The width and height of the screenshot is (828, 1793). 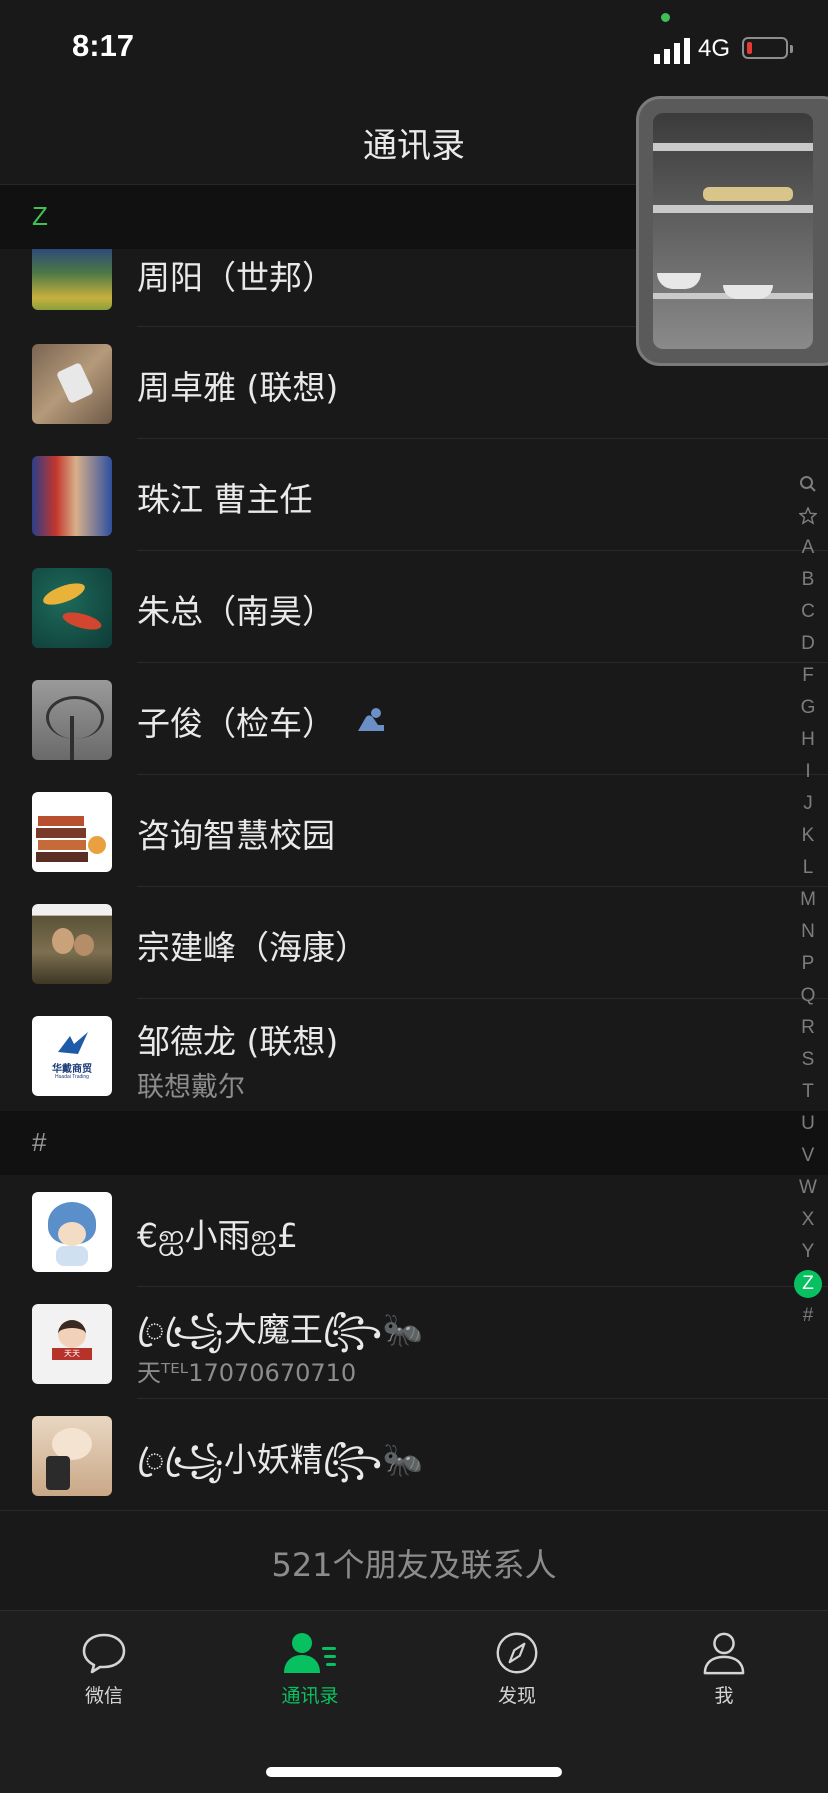 What do you see at coordinates (808, 580) in the screenshot?
I see `index-letter: B` at bounding box center [808, 580].